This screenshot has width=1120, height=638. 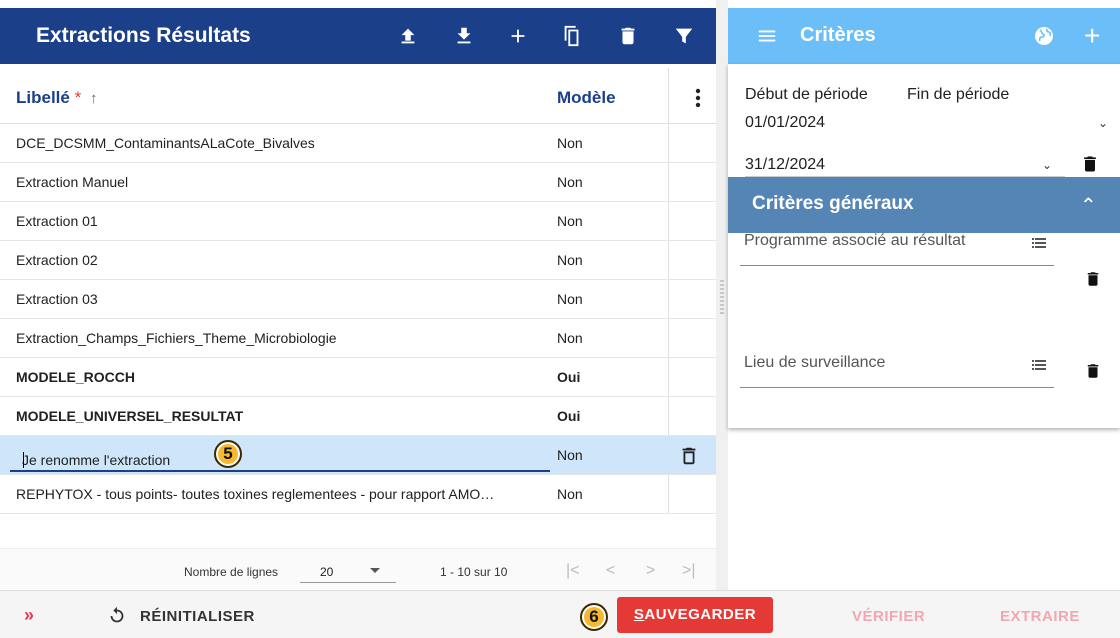 What do you see at coordinates (43, 97) in the screenshot?
I see `libelle-label: Libellé` at bounding box center [43, 97].